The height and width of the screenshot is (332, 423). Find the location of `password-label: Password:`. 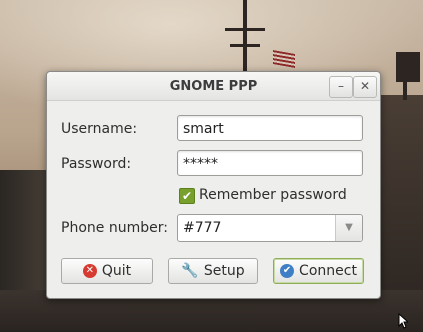

password-label: Password: is located at coordinates (96, 164).